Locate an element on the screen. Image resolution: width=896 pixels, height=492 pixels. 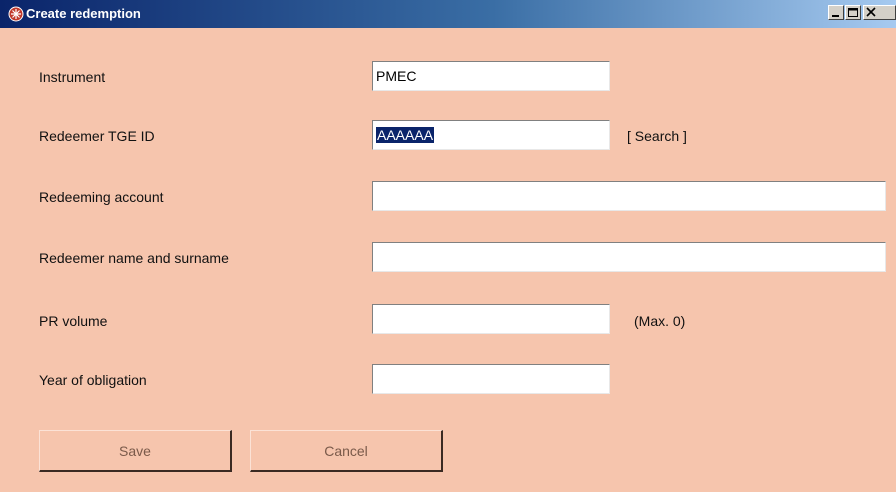
maximize-icon is located at coordinates (853, 12).